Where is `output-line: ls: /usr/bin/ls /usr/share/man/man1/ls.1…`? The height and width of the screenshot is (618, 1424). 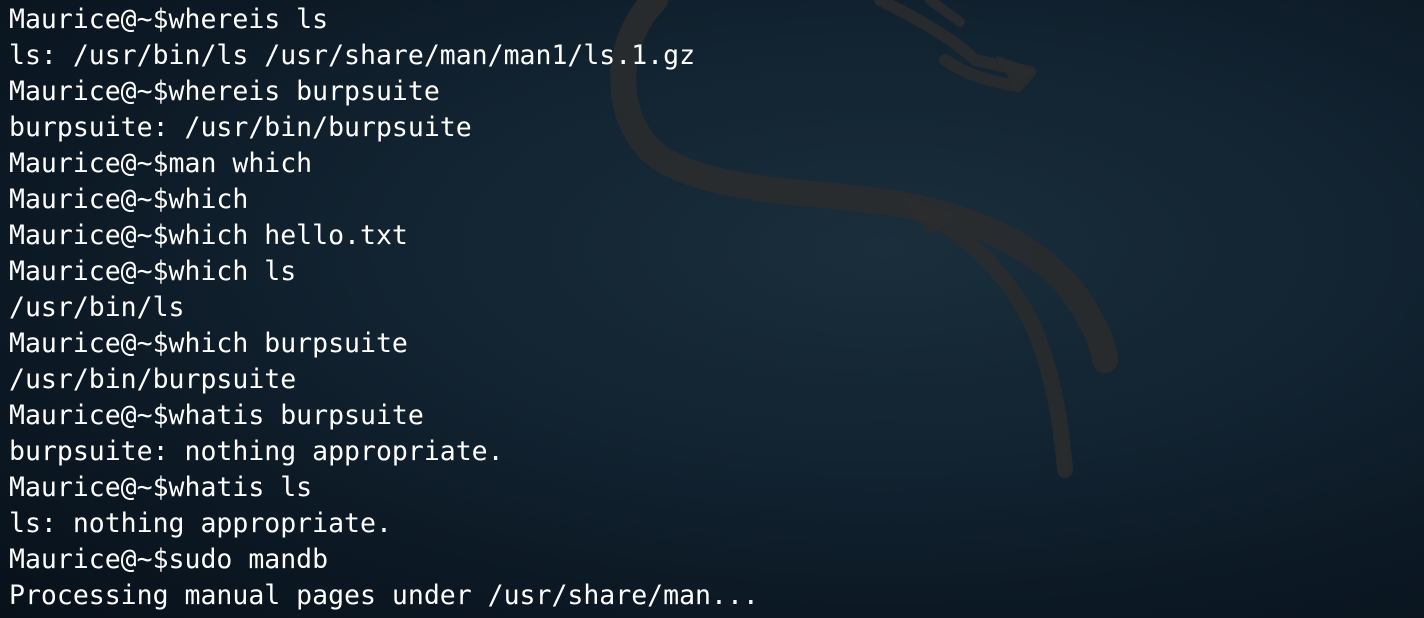 output-line: ls: /usr/bin/ls /usr/share/man/man1/ls.1… is located at coordinates (352, 55).